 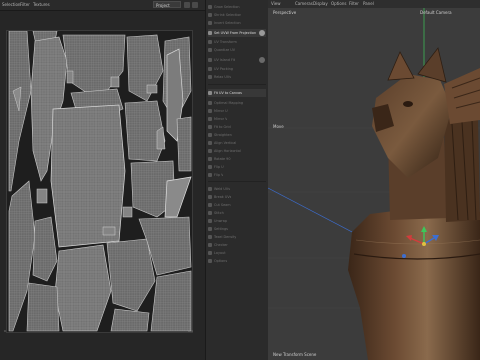 I want to click on tool-item: Settings, so click(x=237, y=229).